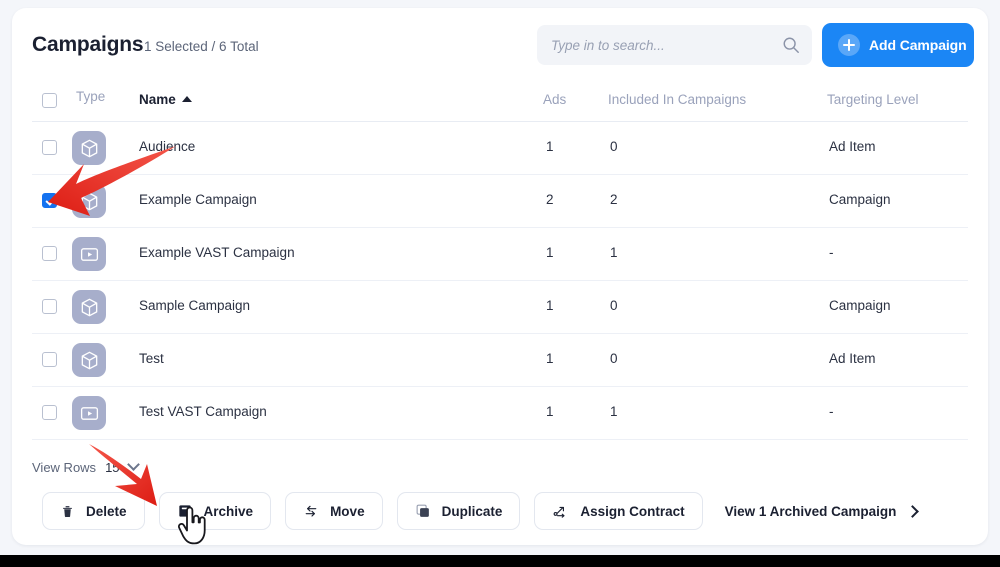 The image size is (1000, 567). I want to click on search-input, so click(666, 45).